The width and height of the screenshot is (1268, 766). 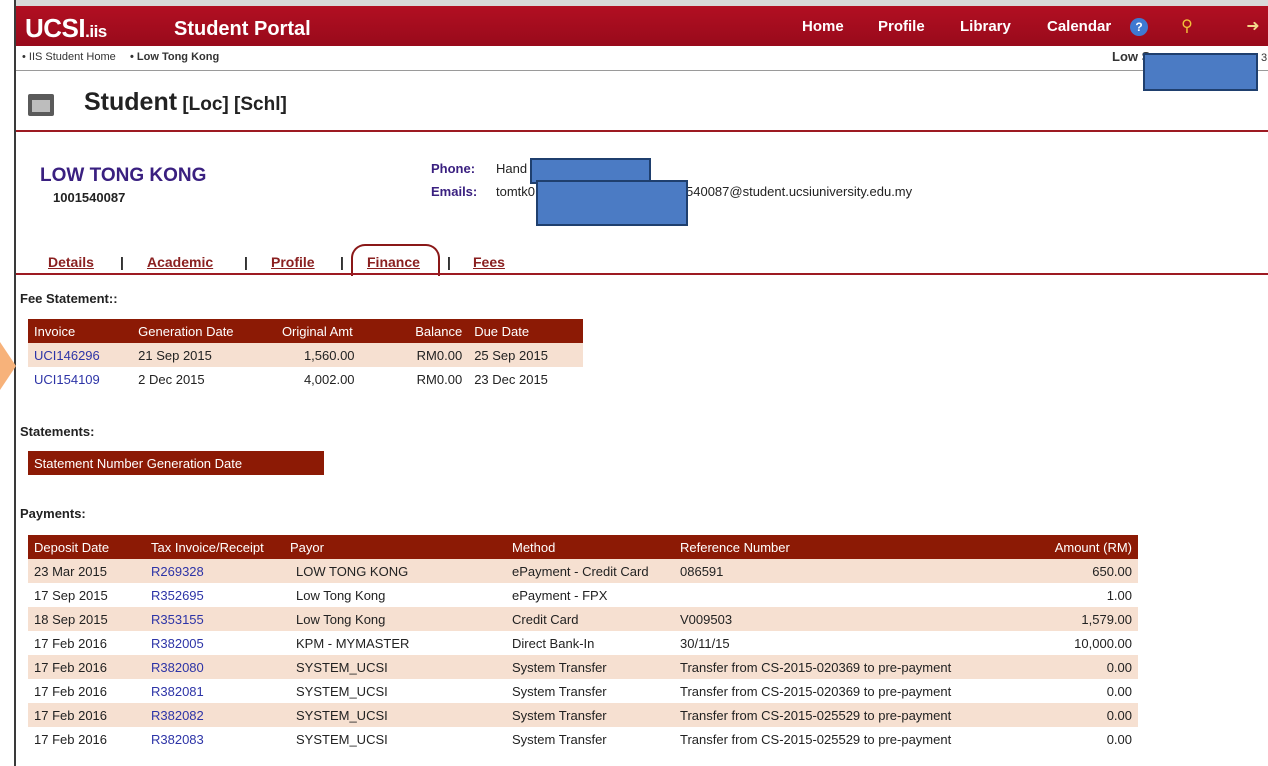 What do you see at coordinates (177, 643) in the screenshot?
I see `receipt-link: R382005` at bounding box center [177, 643].